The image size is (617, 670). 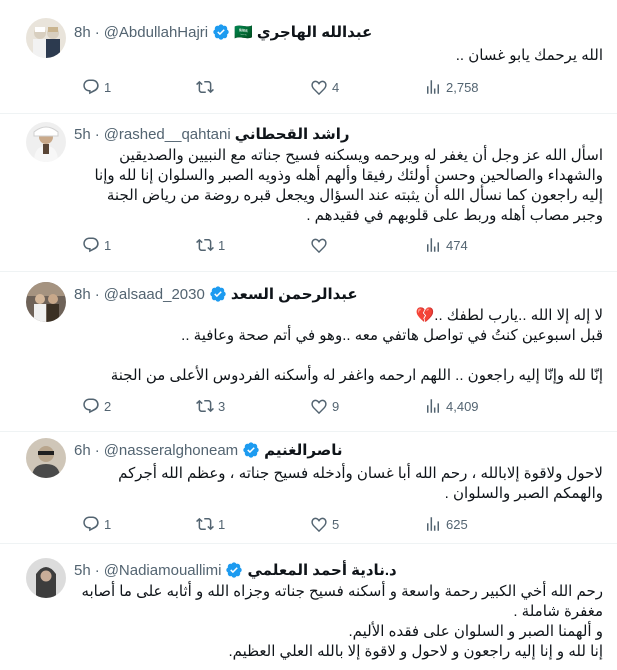 I want to click on like-count: 5, so click(x=336, y=524).